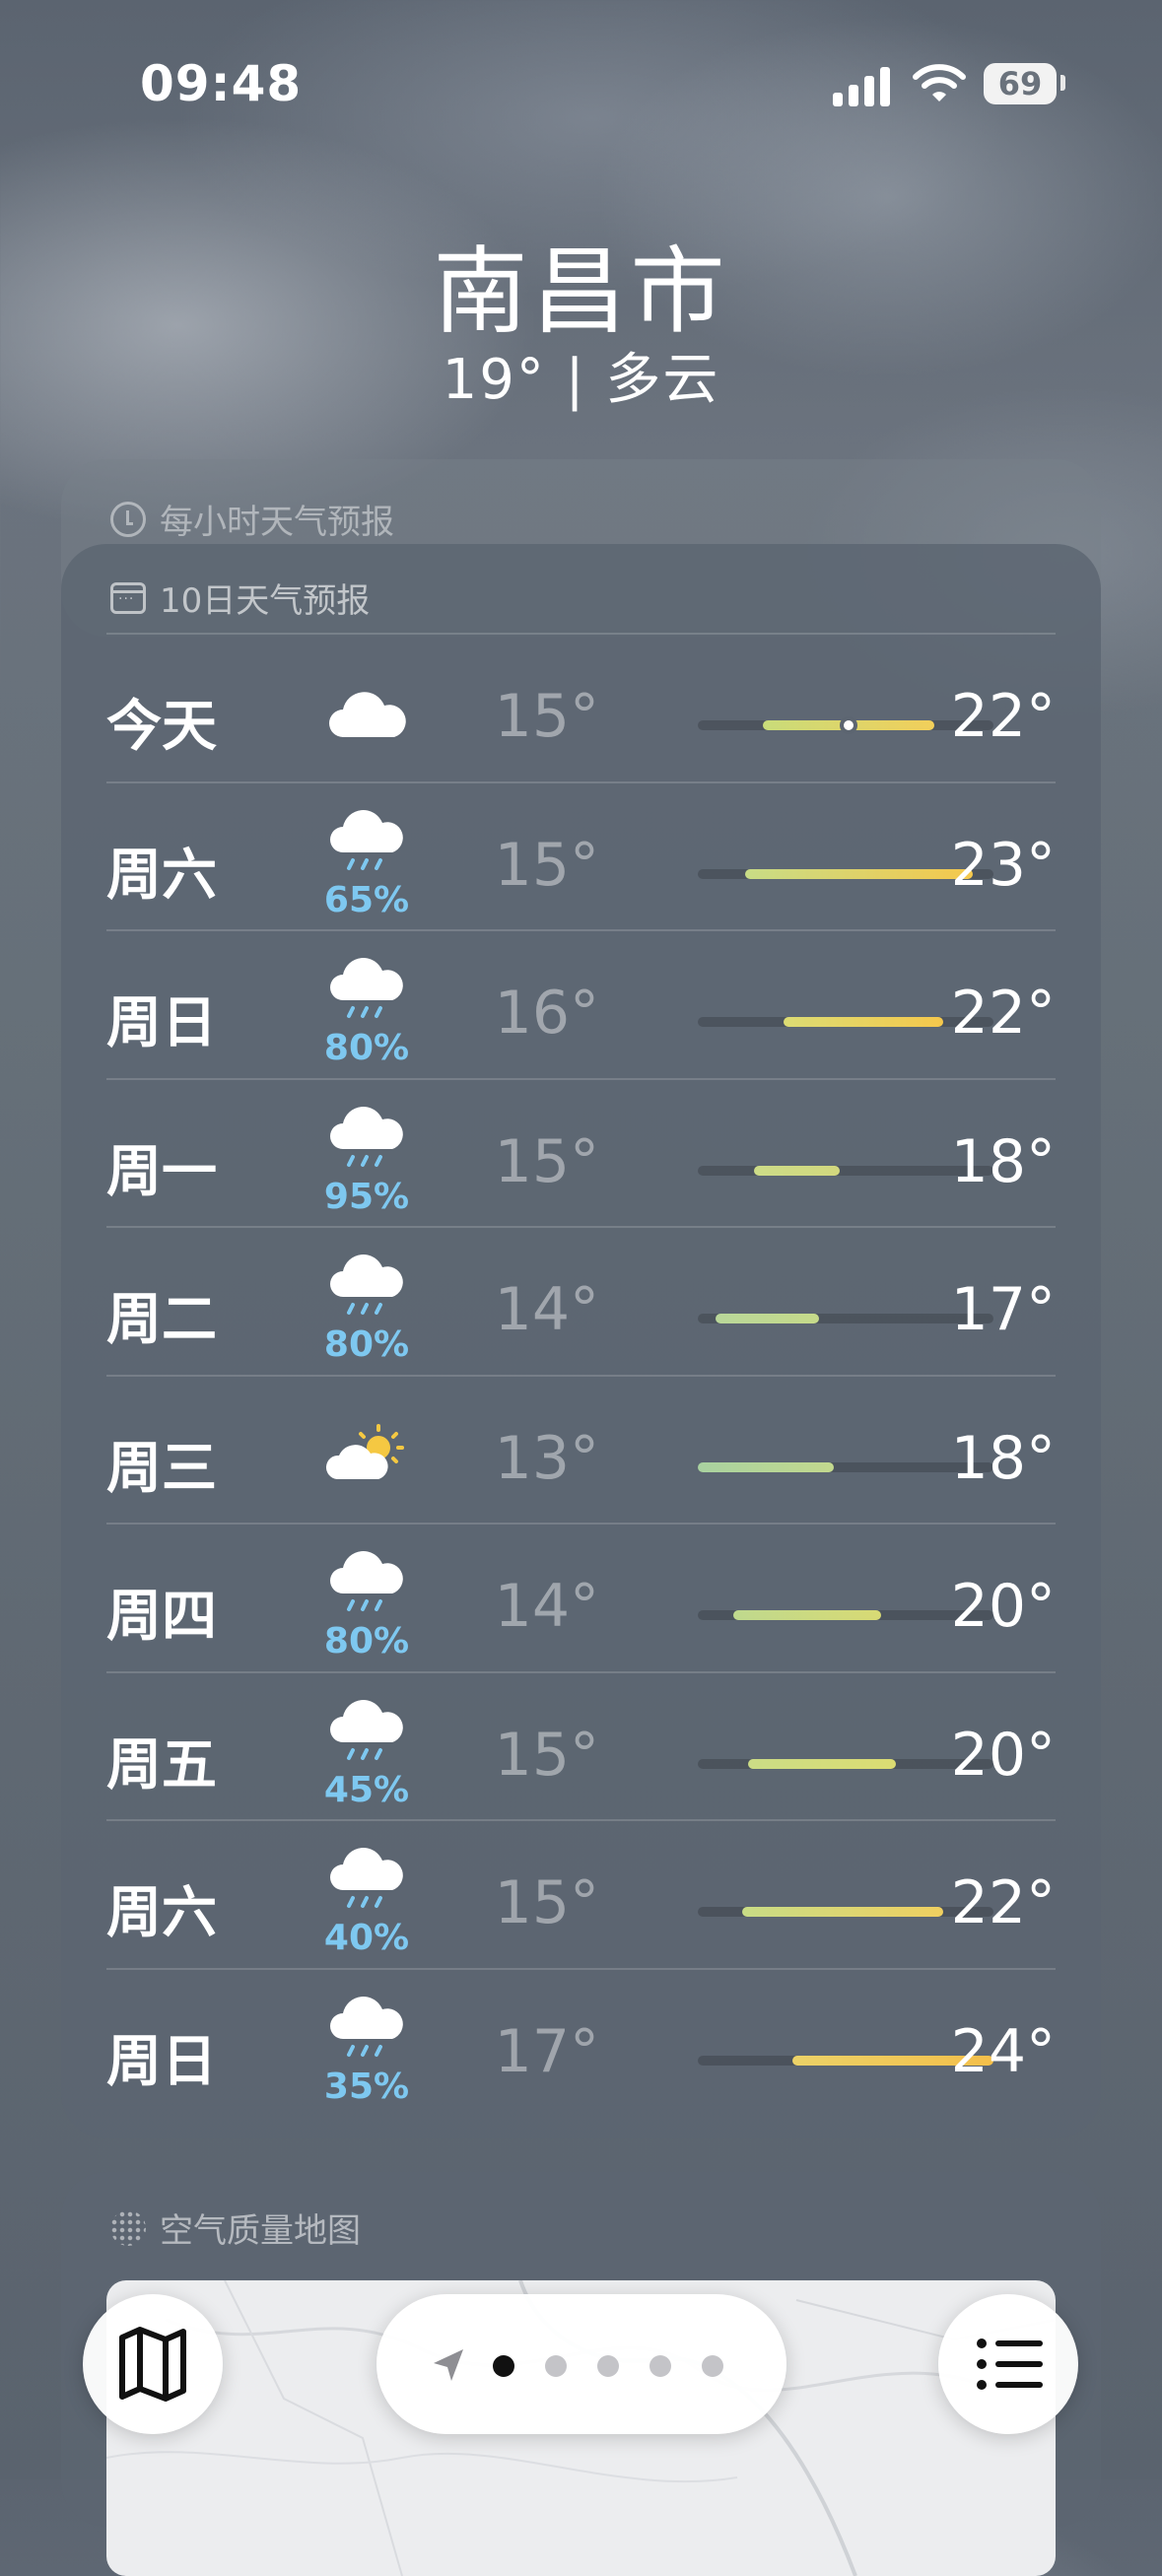 This screenshot has width=1162, height=2576. I want to click on hourly-forecast-header: 每小时天气预报, so click(252, 519).